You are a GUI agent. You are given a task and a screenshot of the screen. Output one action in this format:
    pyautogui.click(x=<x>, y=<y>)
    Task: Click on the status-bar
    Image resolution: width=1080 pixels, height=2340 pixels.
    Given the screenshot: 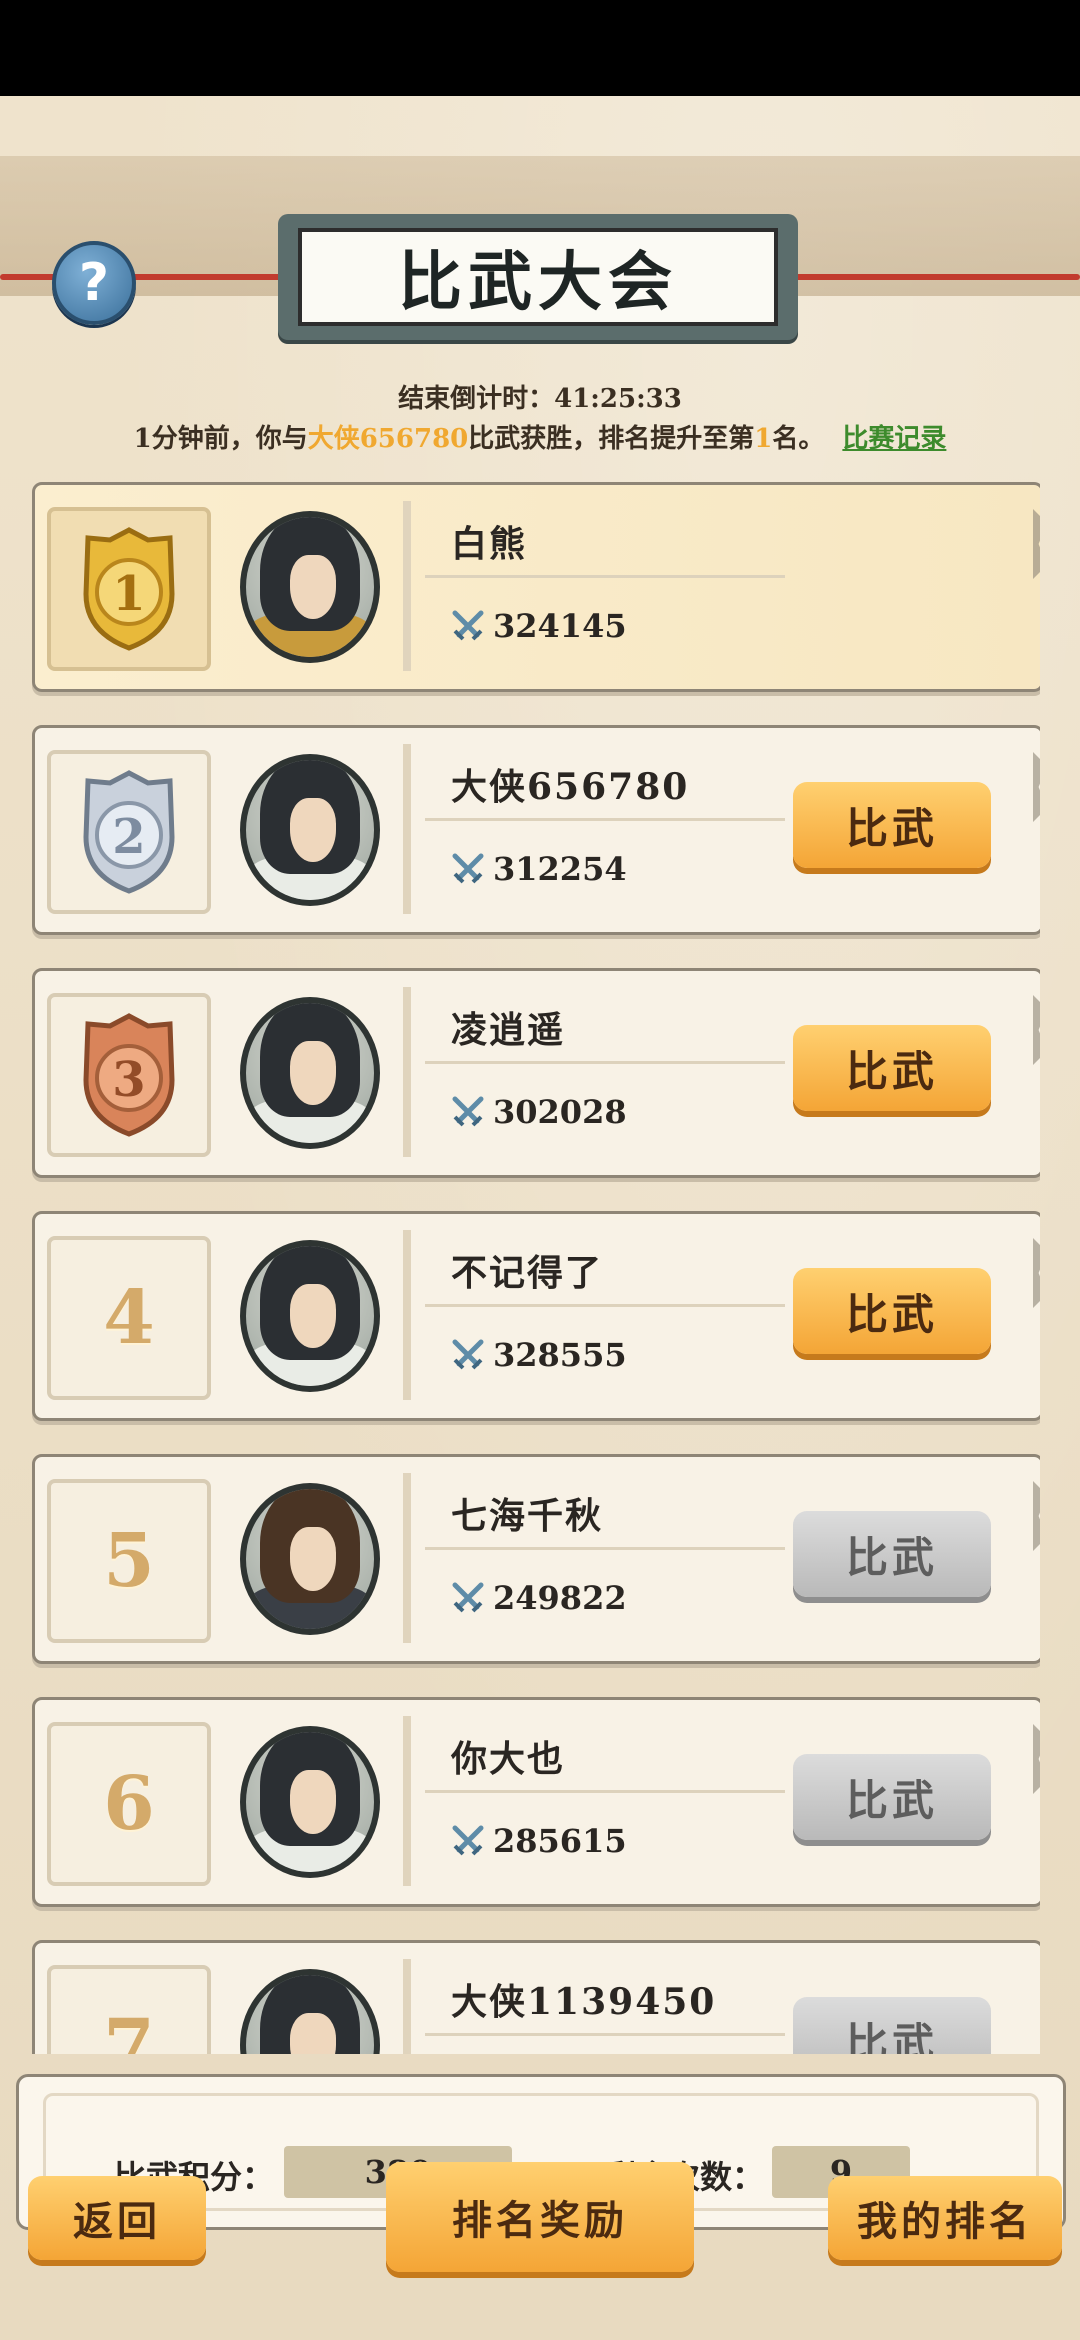 What is the action you would take?
    pyautogui.click(x=540, y=48)
    